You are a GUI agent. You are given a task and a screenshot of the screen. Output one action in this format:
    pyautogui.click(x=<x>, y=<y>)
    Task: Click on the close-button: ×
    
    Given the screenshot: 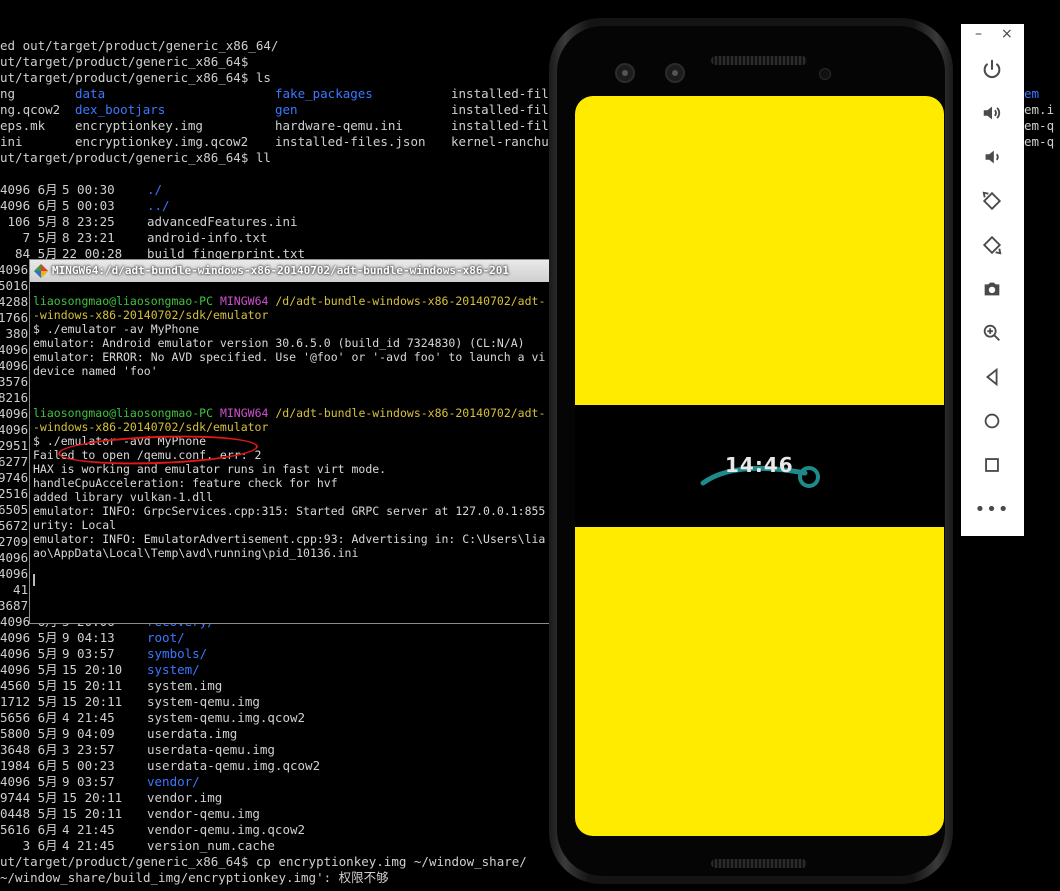 What is the action you would take?
    pyautogui.click(x=1007, y=34)
    